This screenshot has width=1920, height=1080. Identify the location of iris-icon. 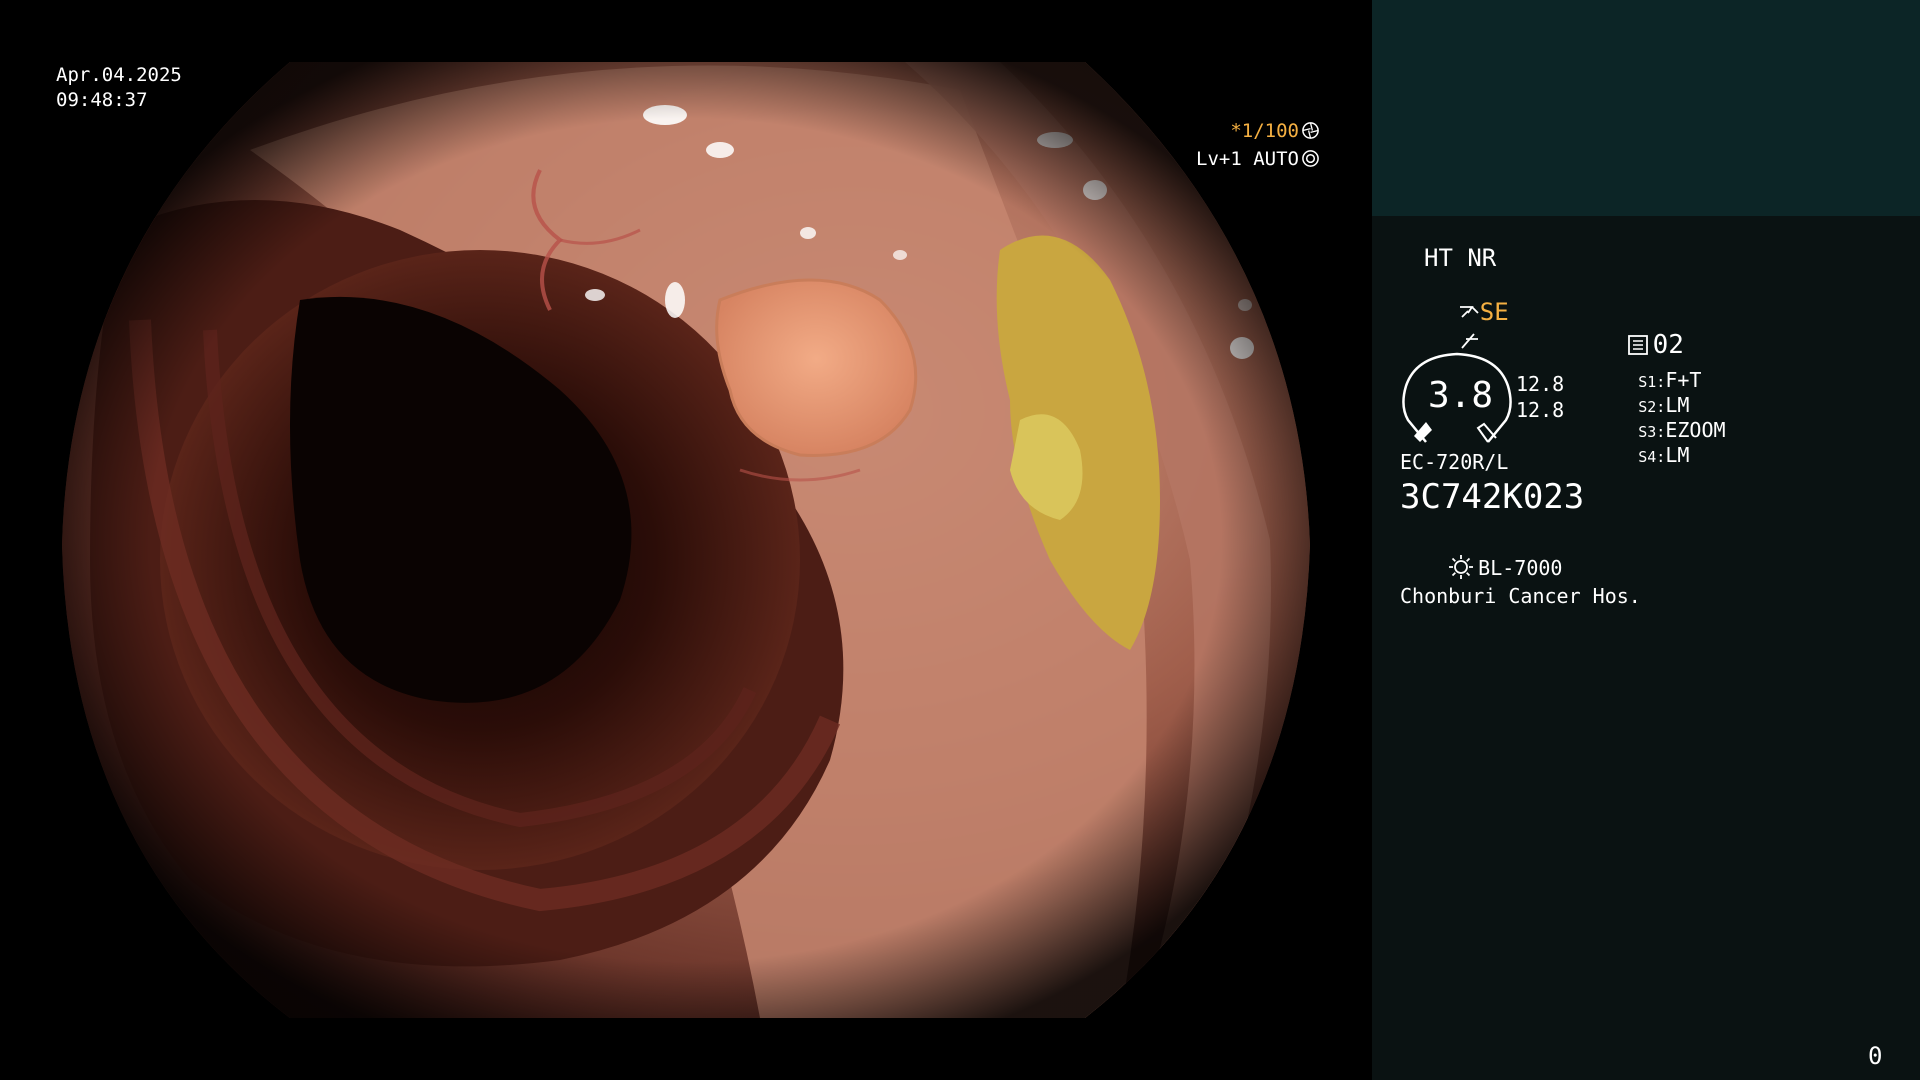
(1310, 158).